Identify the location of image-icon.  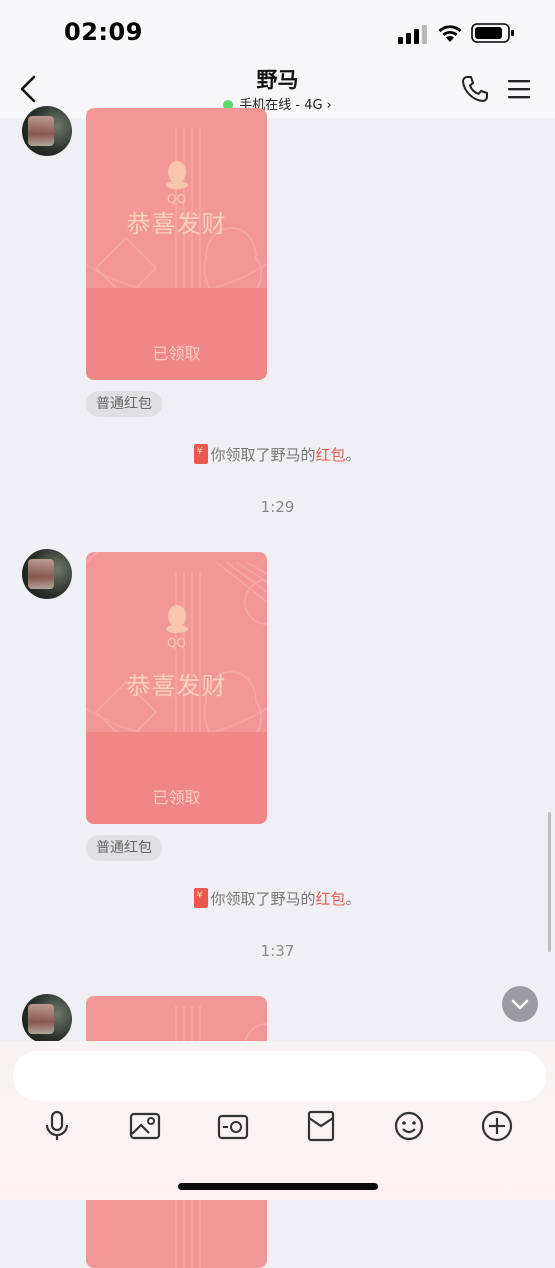
(145, 1126).